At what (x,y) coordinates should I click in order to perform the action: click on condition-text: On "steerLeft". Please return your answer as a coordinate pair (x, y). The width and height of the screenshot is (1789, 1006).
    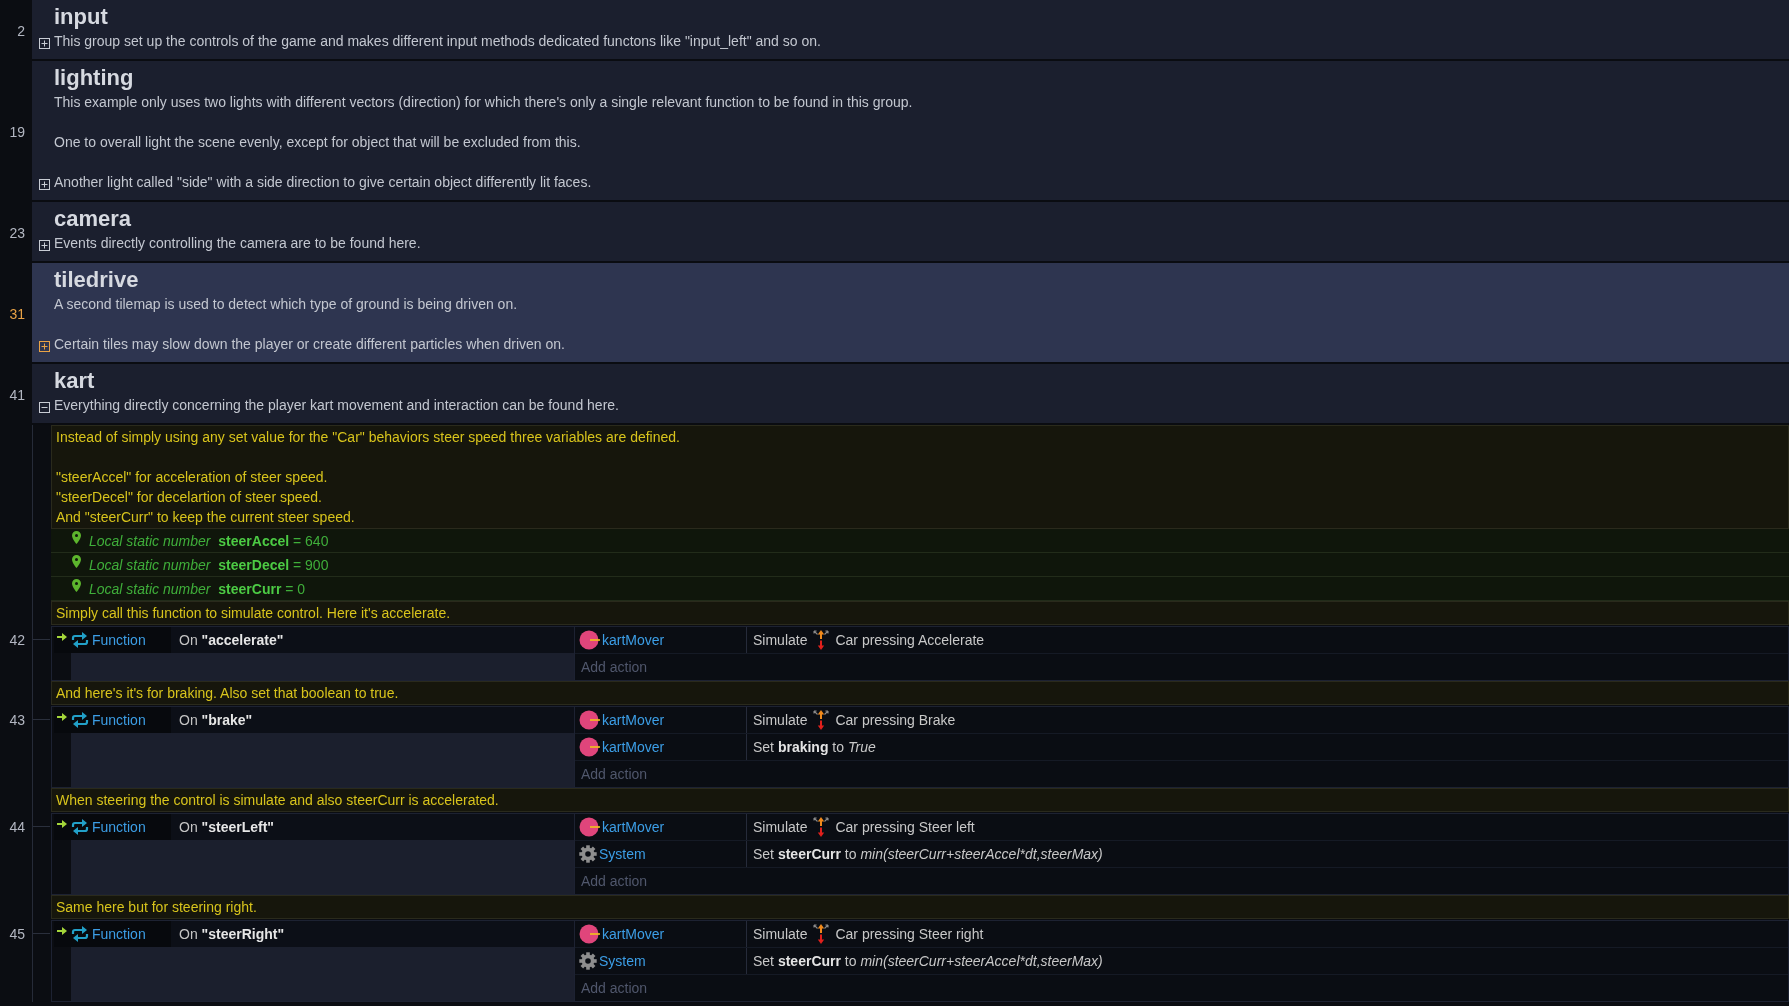
    Looking at the image, I should click on (226, 827).